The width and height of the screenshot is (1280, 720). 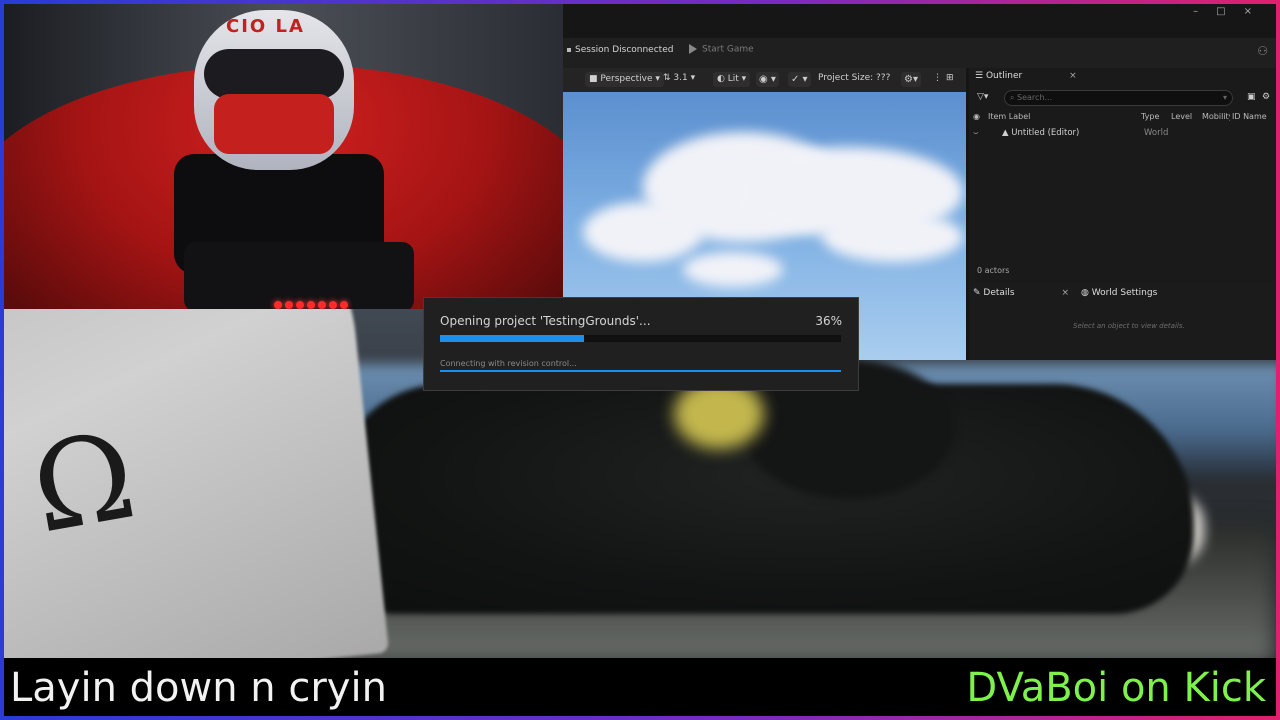 What do you see at coordinates (1116, 688) in the screenshot?
I see `caption-right: DVaBoi on Kick` at bounding box center [1116, 688].